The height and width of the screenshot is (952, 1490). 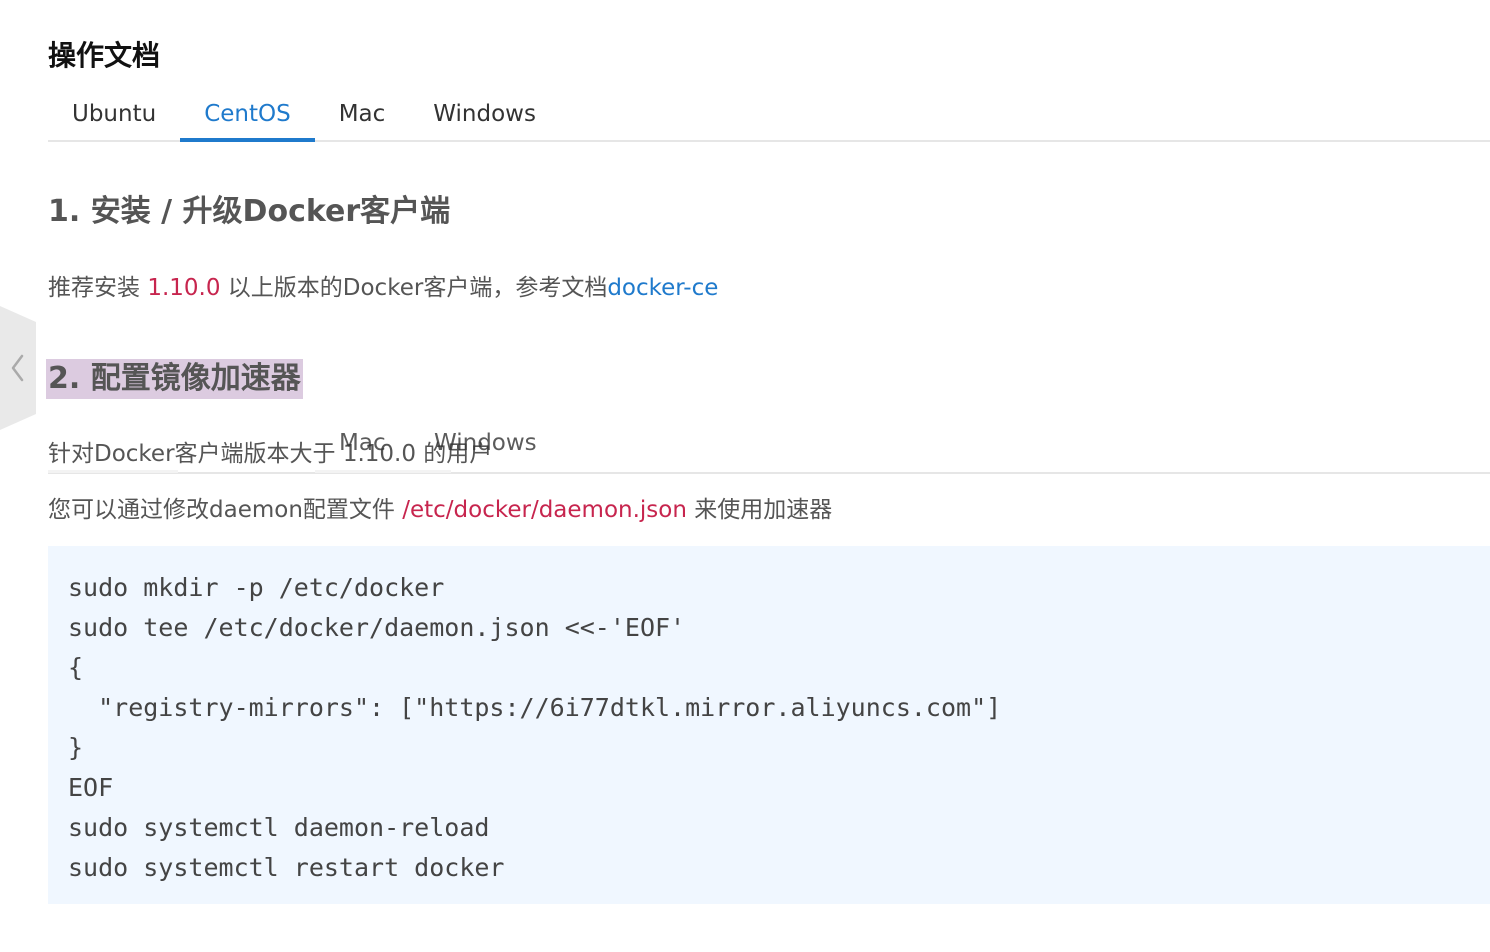 I want to click on config-text-prefix: 您可以通过修改daemon配置文件, so click(x=225, y=510).